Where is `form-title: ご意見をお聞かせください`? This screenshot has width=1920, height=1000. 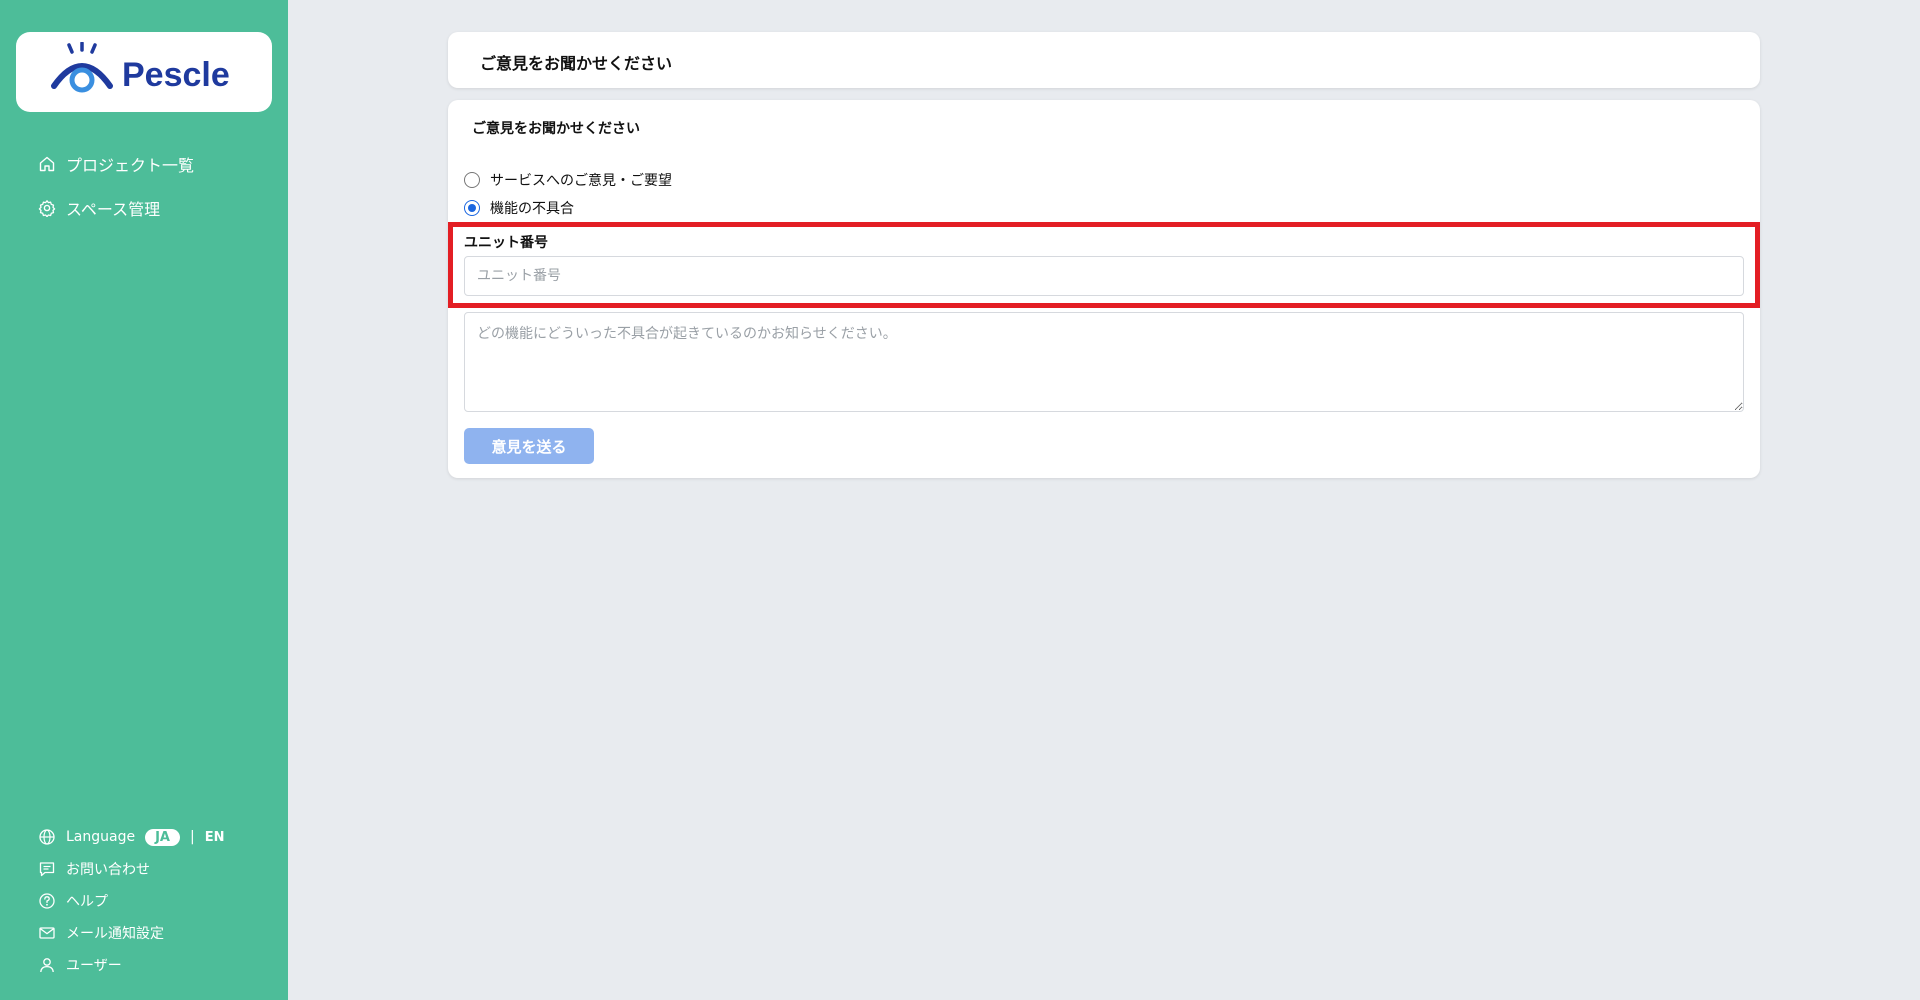
form-title: ご意見をお聞かせください is located at coordinates (556, 129).